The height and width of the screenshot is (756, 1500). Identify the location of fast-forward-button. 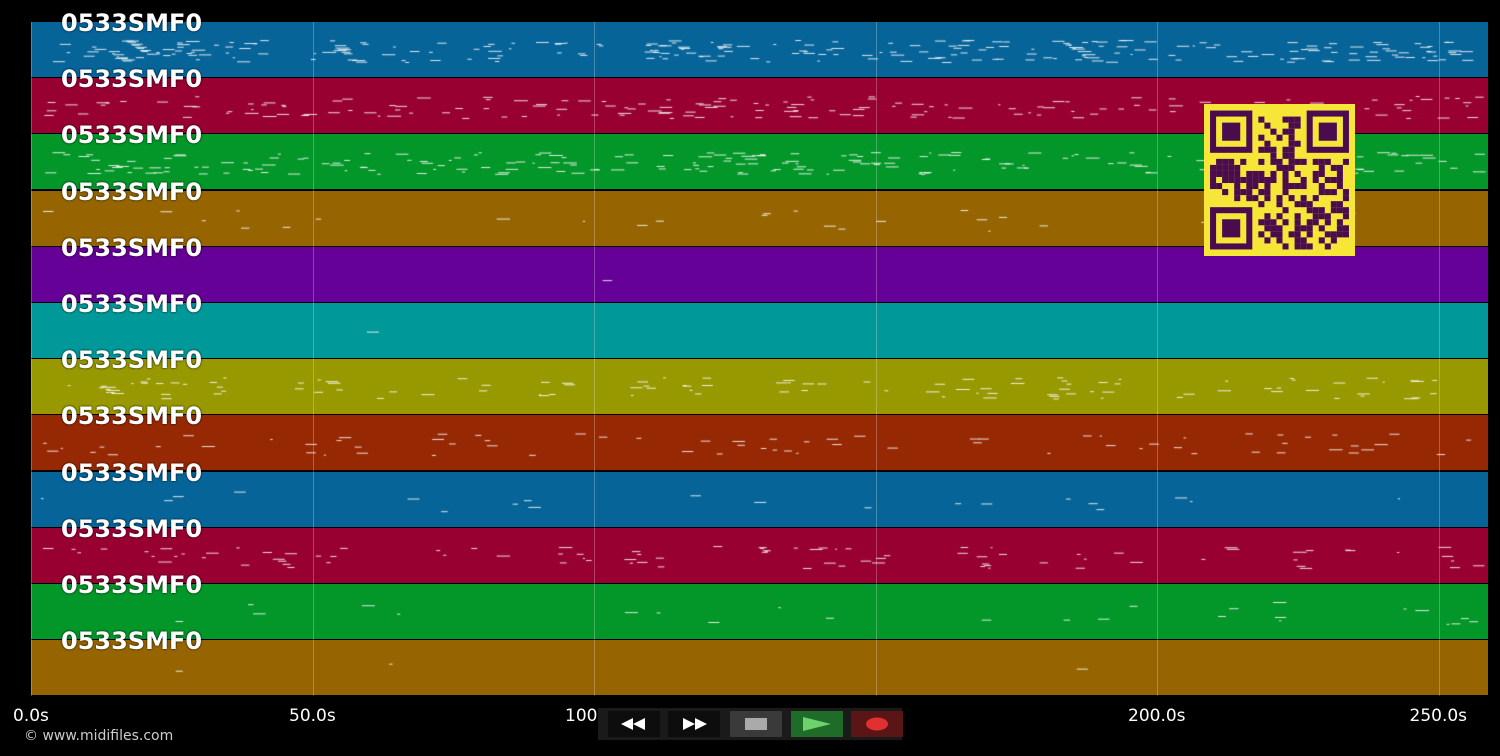
(694, 724).